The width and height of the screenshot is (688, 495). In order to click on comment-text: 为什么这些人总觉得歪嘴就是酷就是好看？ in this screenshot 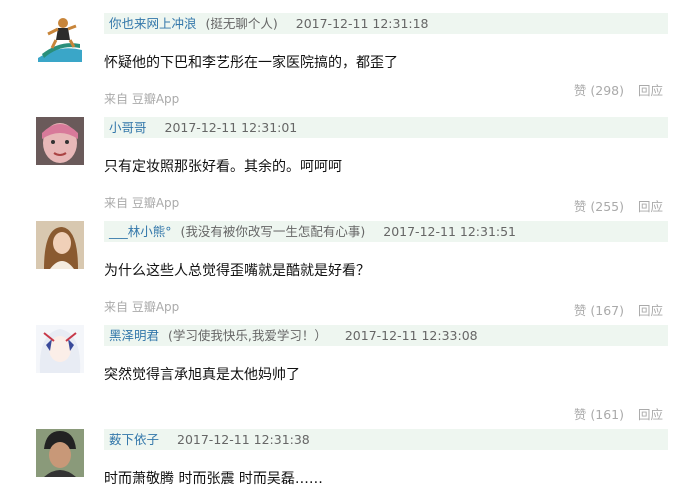, I will do `click(237, 271)`.